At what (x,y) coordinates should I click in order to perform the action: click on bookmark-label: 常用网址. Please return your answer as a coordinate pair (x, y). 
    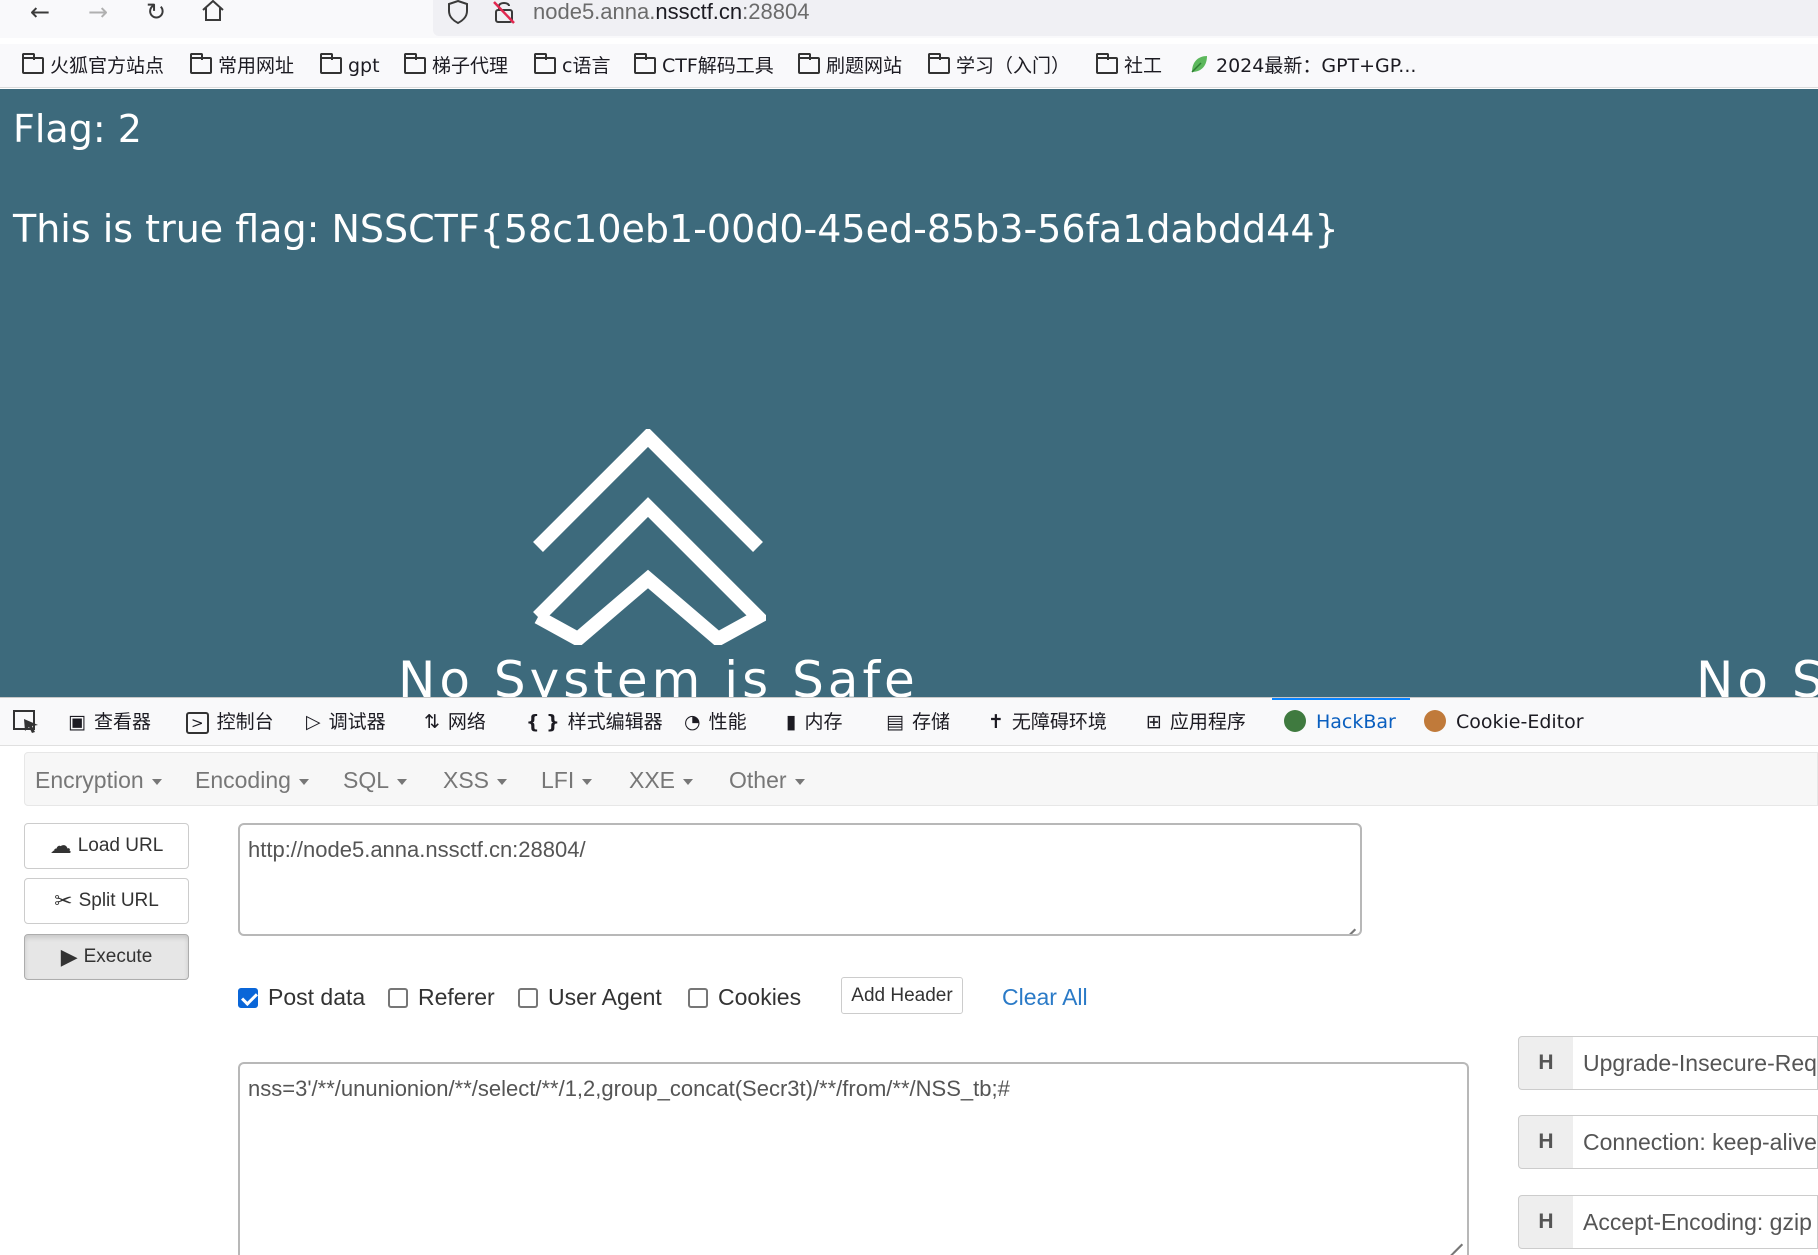
    Looking at the image, I should click on (256, 66).